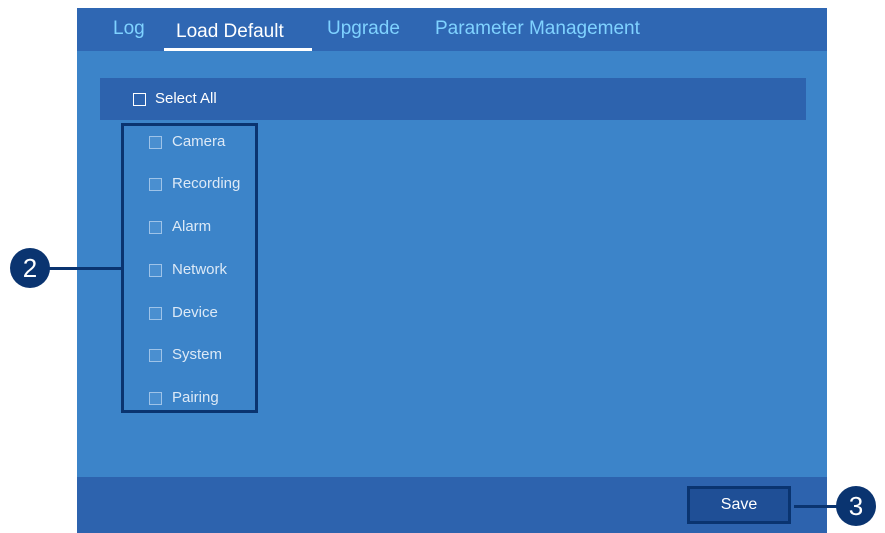  I want to click on options-callout-box, so click(189, 268).